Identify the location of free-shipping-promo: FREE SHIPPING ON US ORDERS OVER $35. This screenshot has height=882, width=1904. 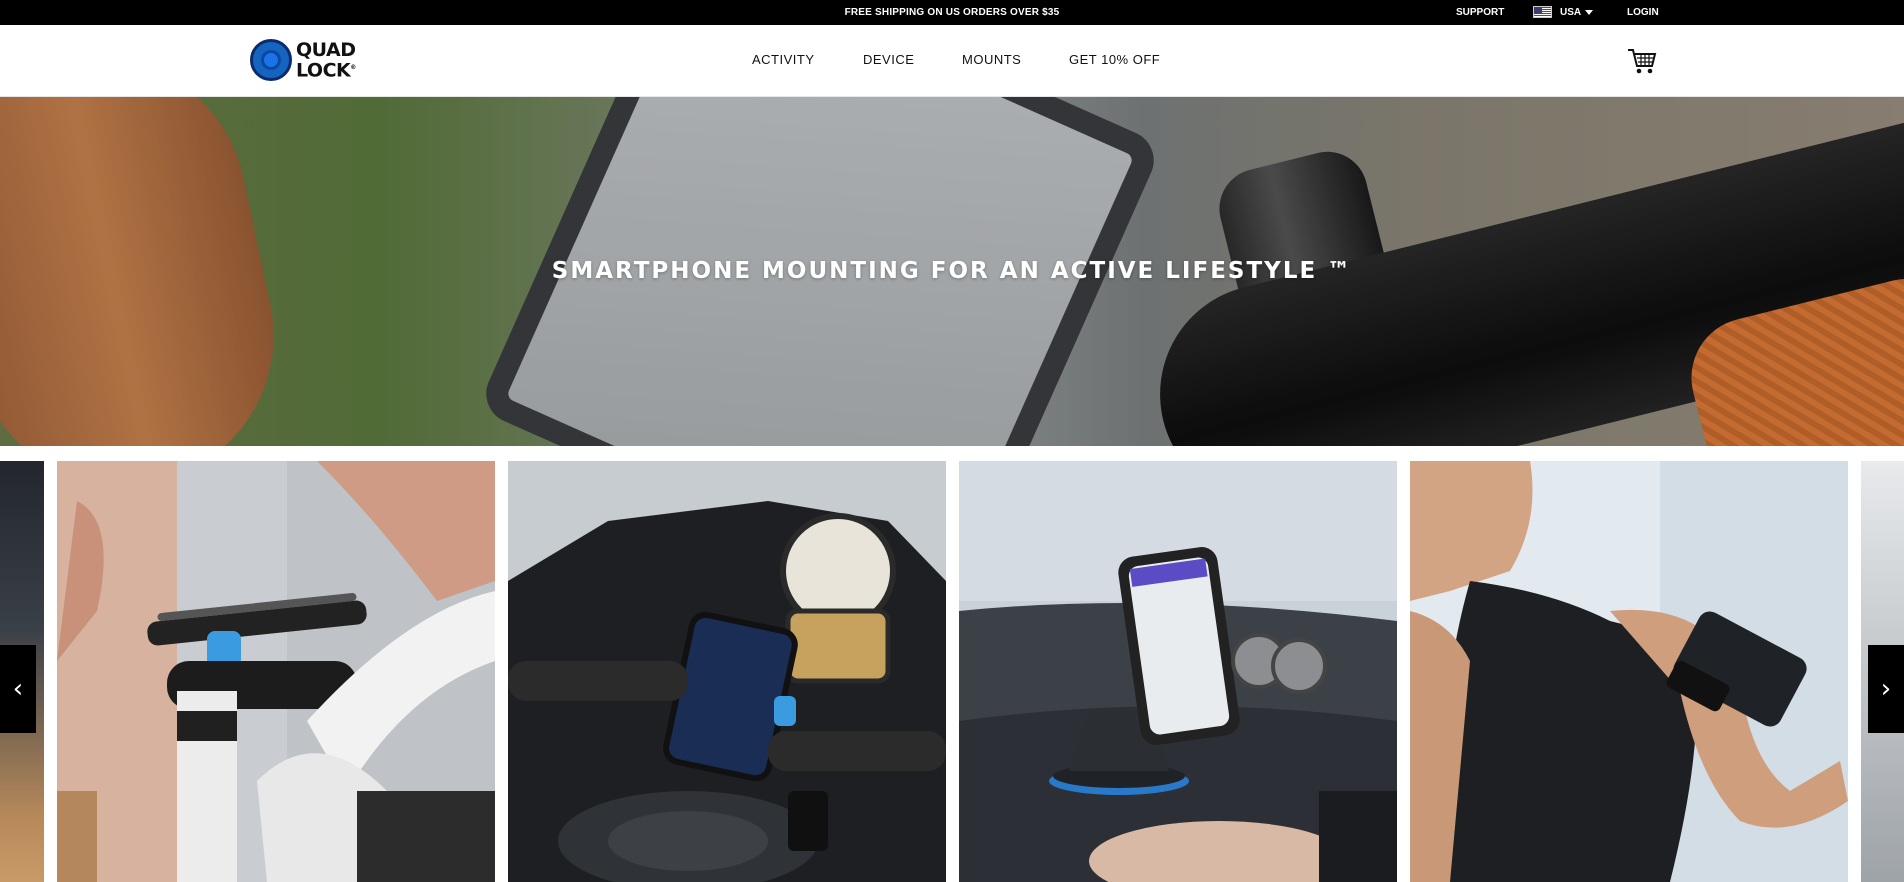
(952, 12).